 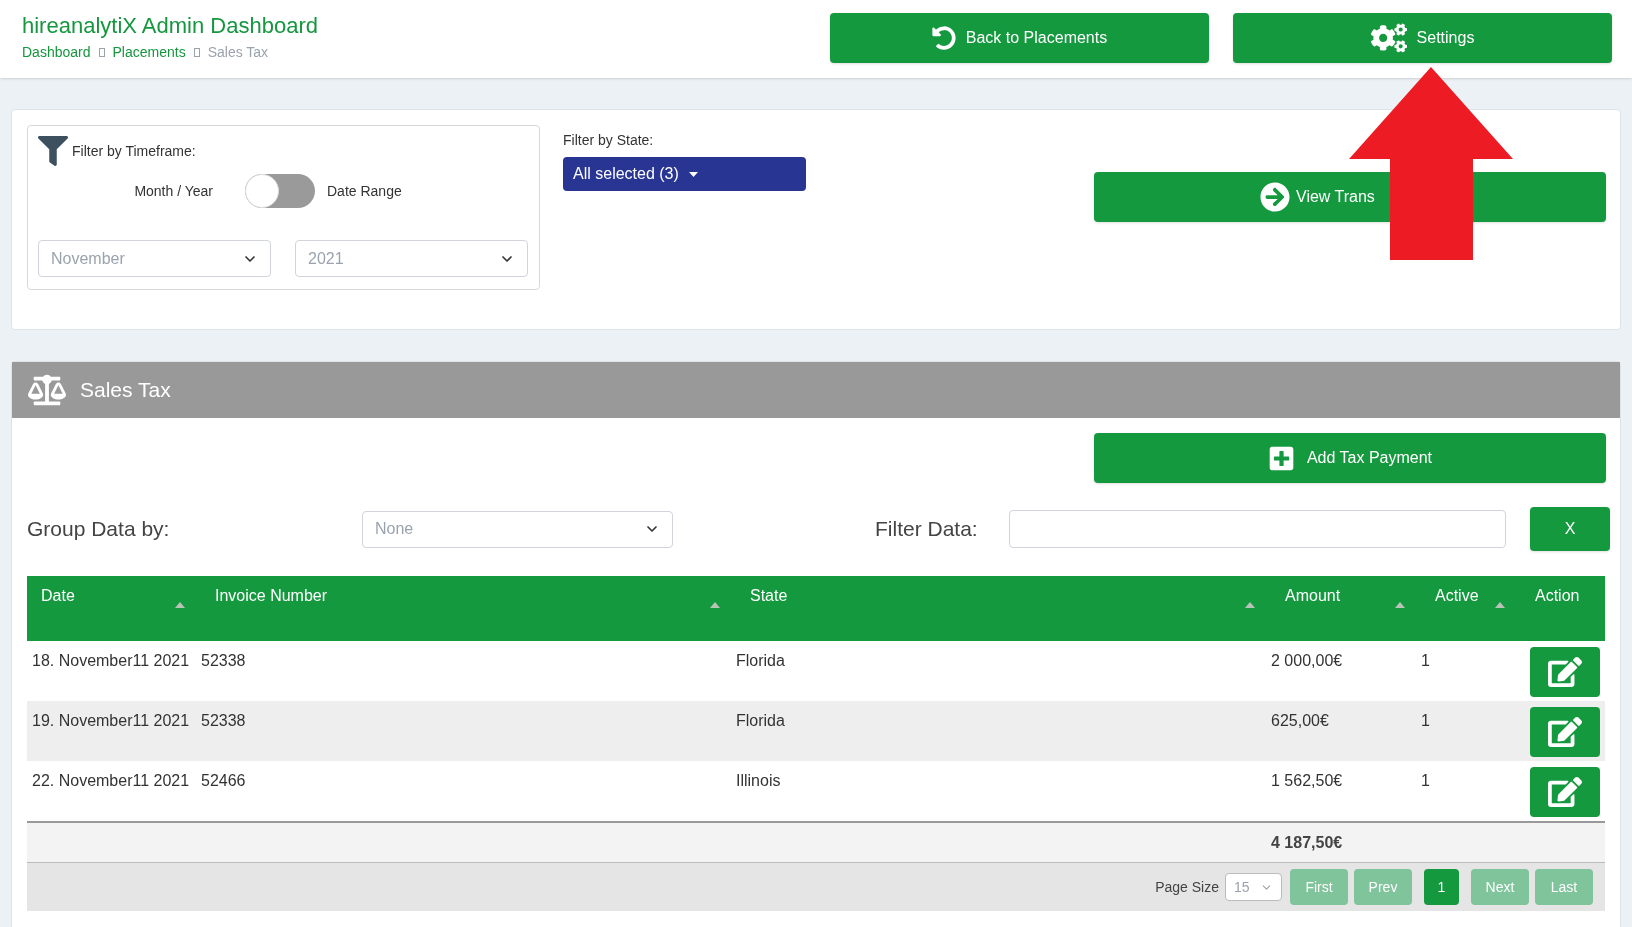 I want to click on page-size-label: Page Size, so click(x=1187, y=887).